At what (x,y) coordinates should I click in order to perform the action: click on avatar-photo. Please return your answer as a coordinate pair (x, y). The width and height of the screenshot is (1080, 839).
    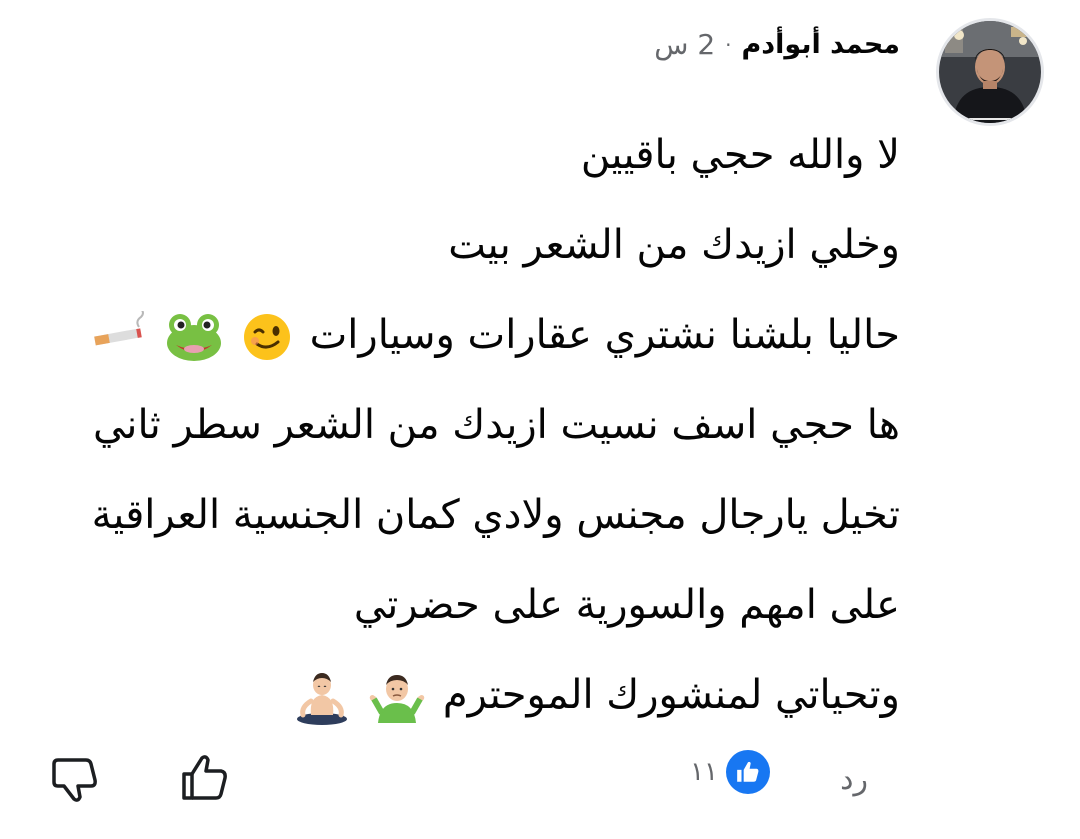
    Looking at the image, I should click on (990, 72).